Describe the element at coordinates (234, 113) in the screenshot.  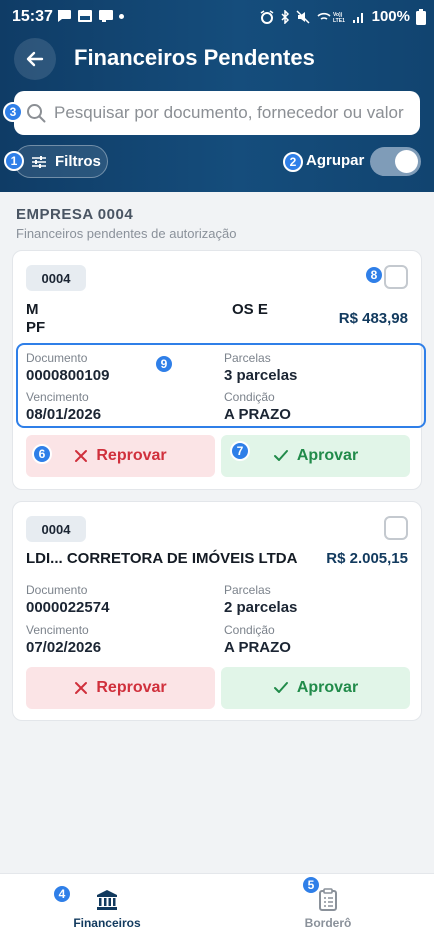
I see `search-input` at that location.